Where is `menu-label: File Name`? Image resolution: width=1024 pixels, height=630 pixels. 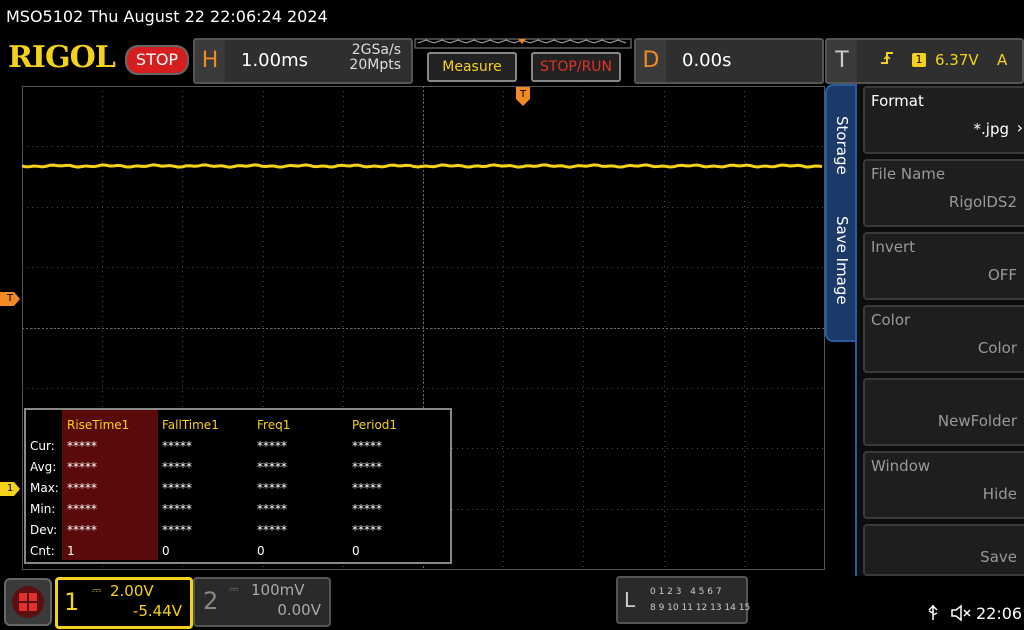
menu-label: File Name is located at coordinates (908, 174).